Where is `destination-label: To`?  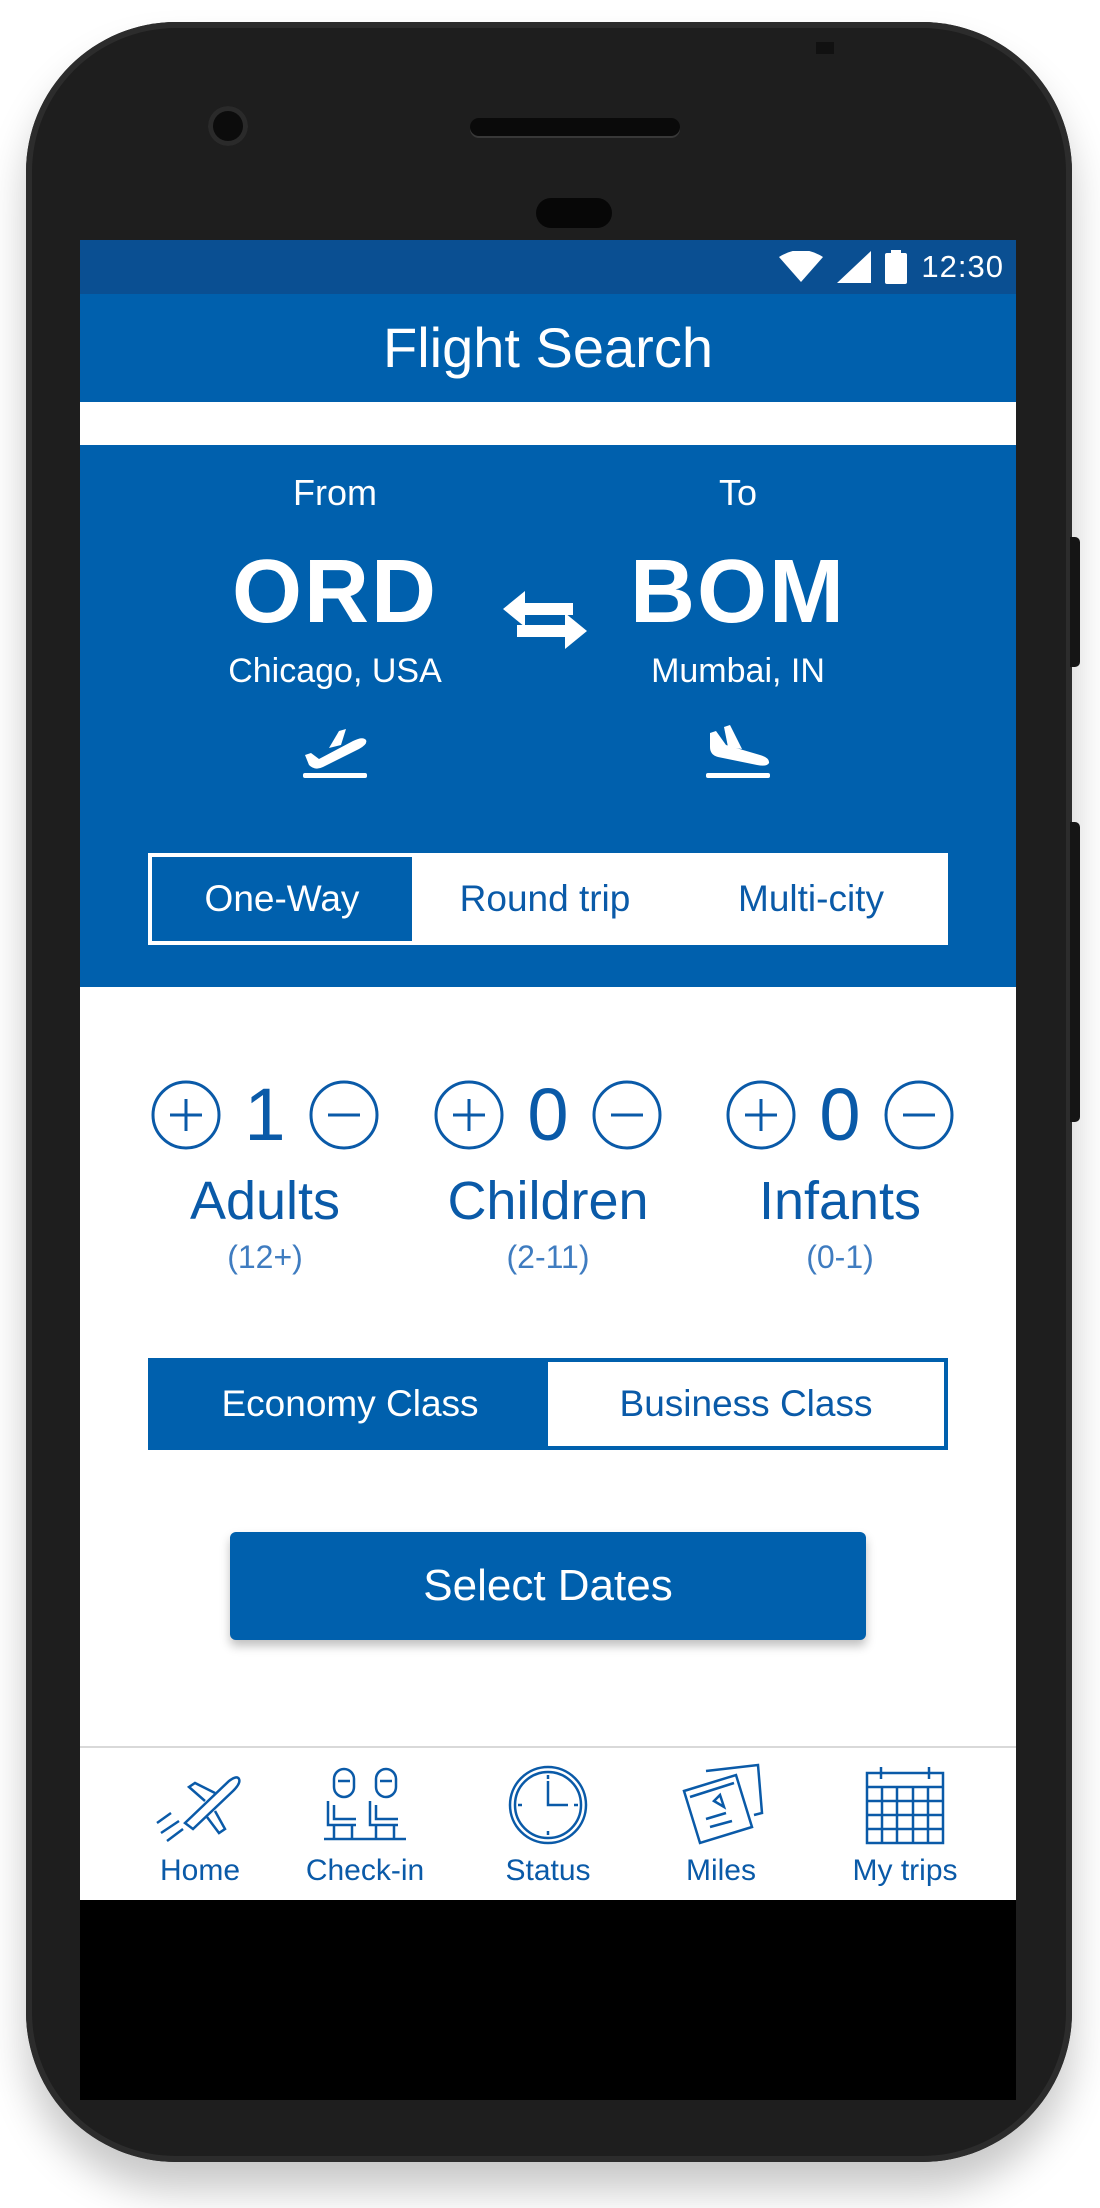
destination-label: To is located at coordinates (738, 492).